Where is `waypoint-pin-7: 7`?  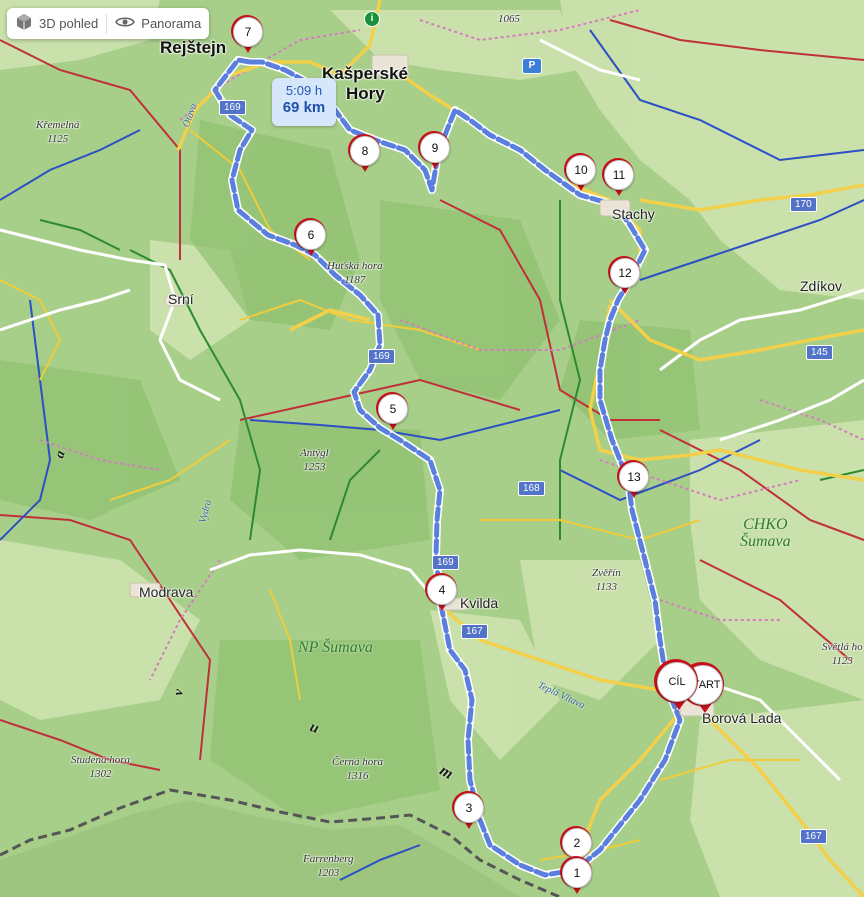
waypoint-pin-7: 7 is located at coordinates (247, 35).